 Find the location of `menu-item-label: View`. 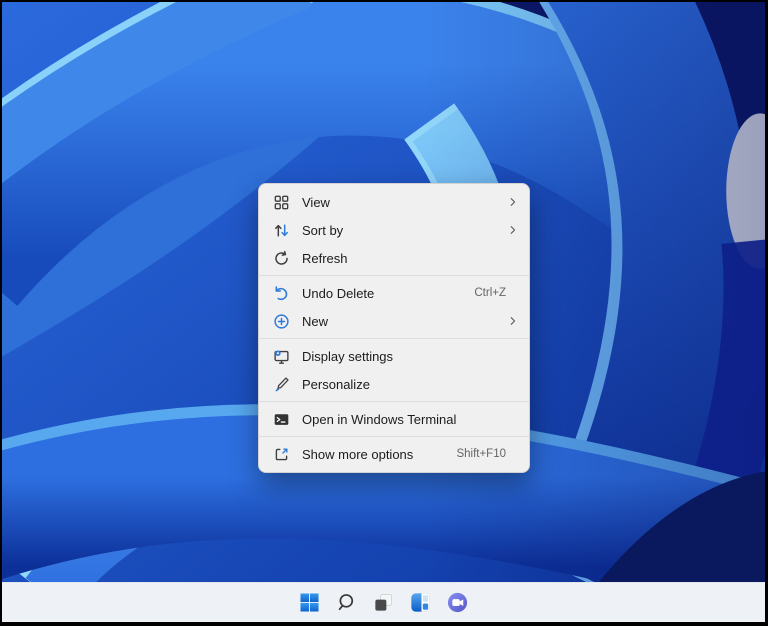

menu-item-label: View is located at coordinates (316, 202).